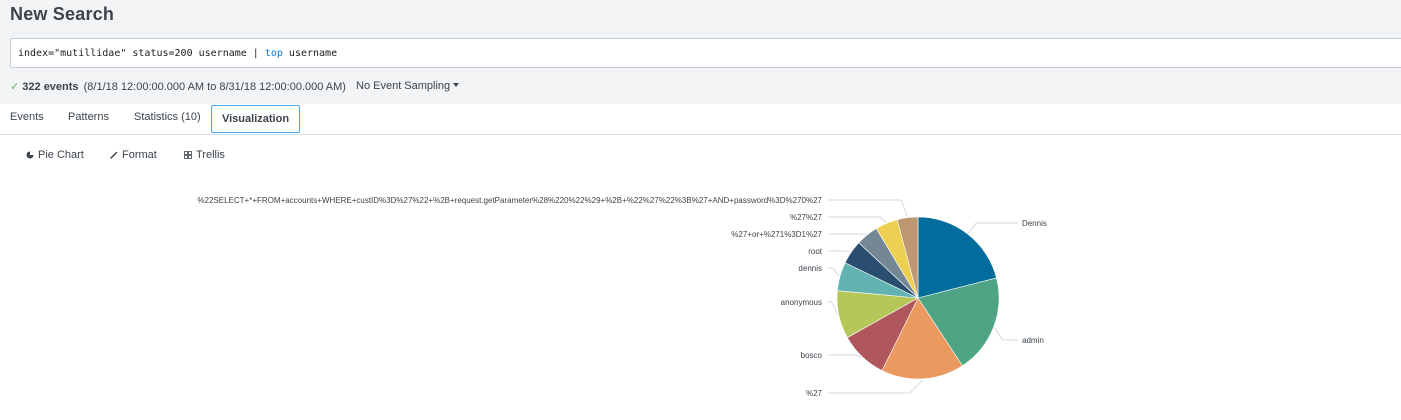  I want to click on slice-label: root, so click(815, 251).